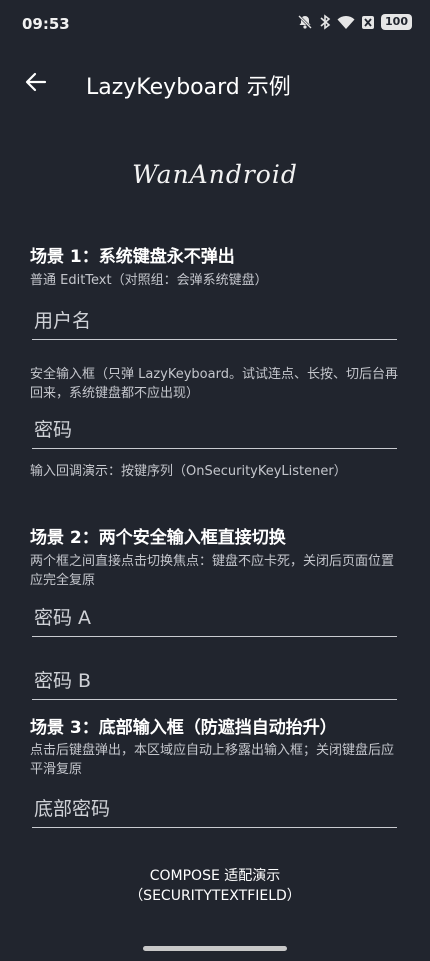  I want to click on app-bar: LazyKeyboard 示例, so click(215, 84).